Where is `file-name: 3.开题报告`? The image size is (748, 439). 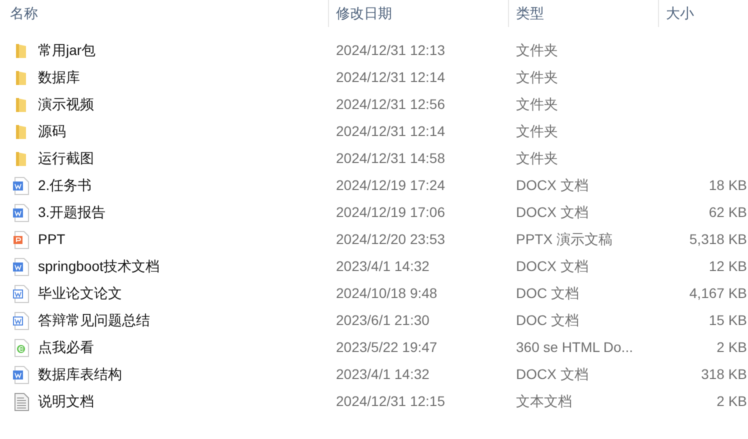
file-name: 3.开题报告 is located at coordinates (72, 212).